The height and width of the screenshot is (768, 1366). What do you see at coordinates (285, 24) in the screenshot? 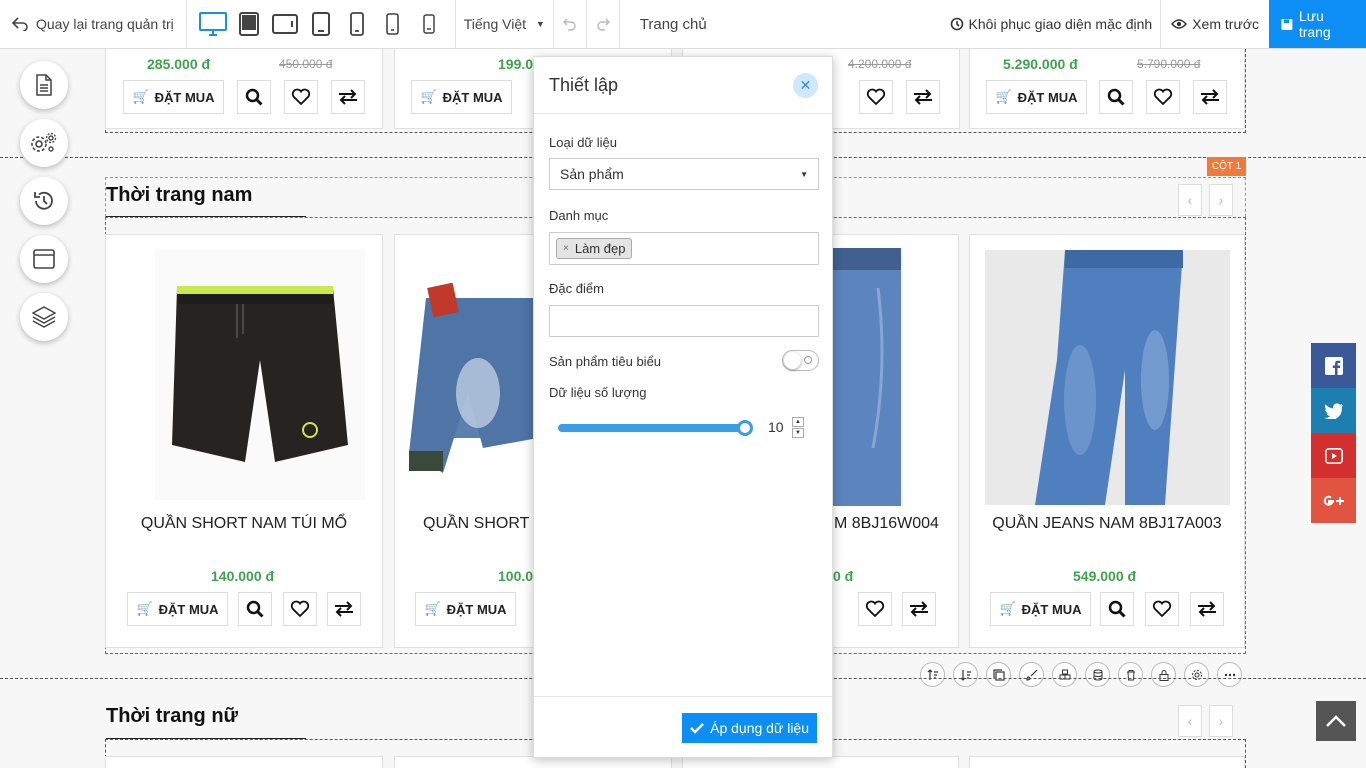
I see `tablet-wide-icon` at bounding box center [285, 24].